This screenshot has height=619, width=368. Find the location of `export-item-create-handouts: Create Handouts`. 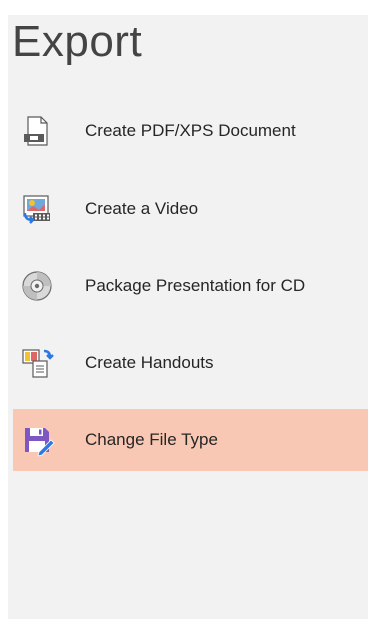

export-item-create-handouts: Create Handouts is located at coordinates (190, 363).